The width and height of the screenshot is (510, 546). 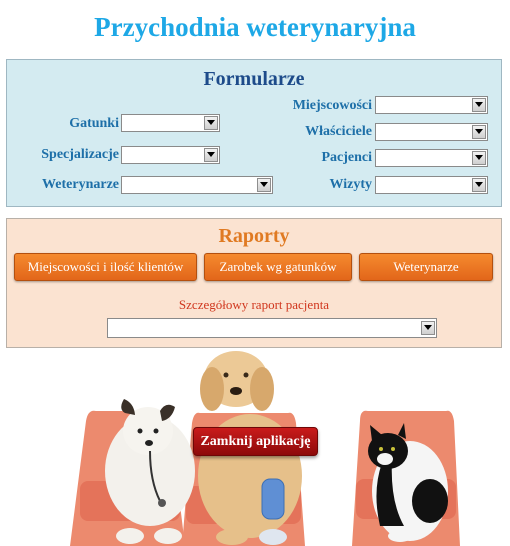 What do you see at coordinates (332, 105) in the screenshot?
I see `towns-label: Miejscowości` at bounding box center [332, 105].